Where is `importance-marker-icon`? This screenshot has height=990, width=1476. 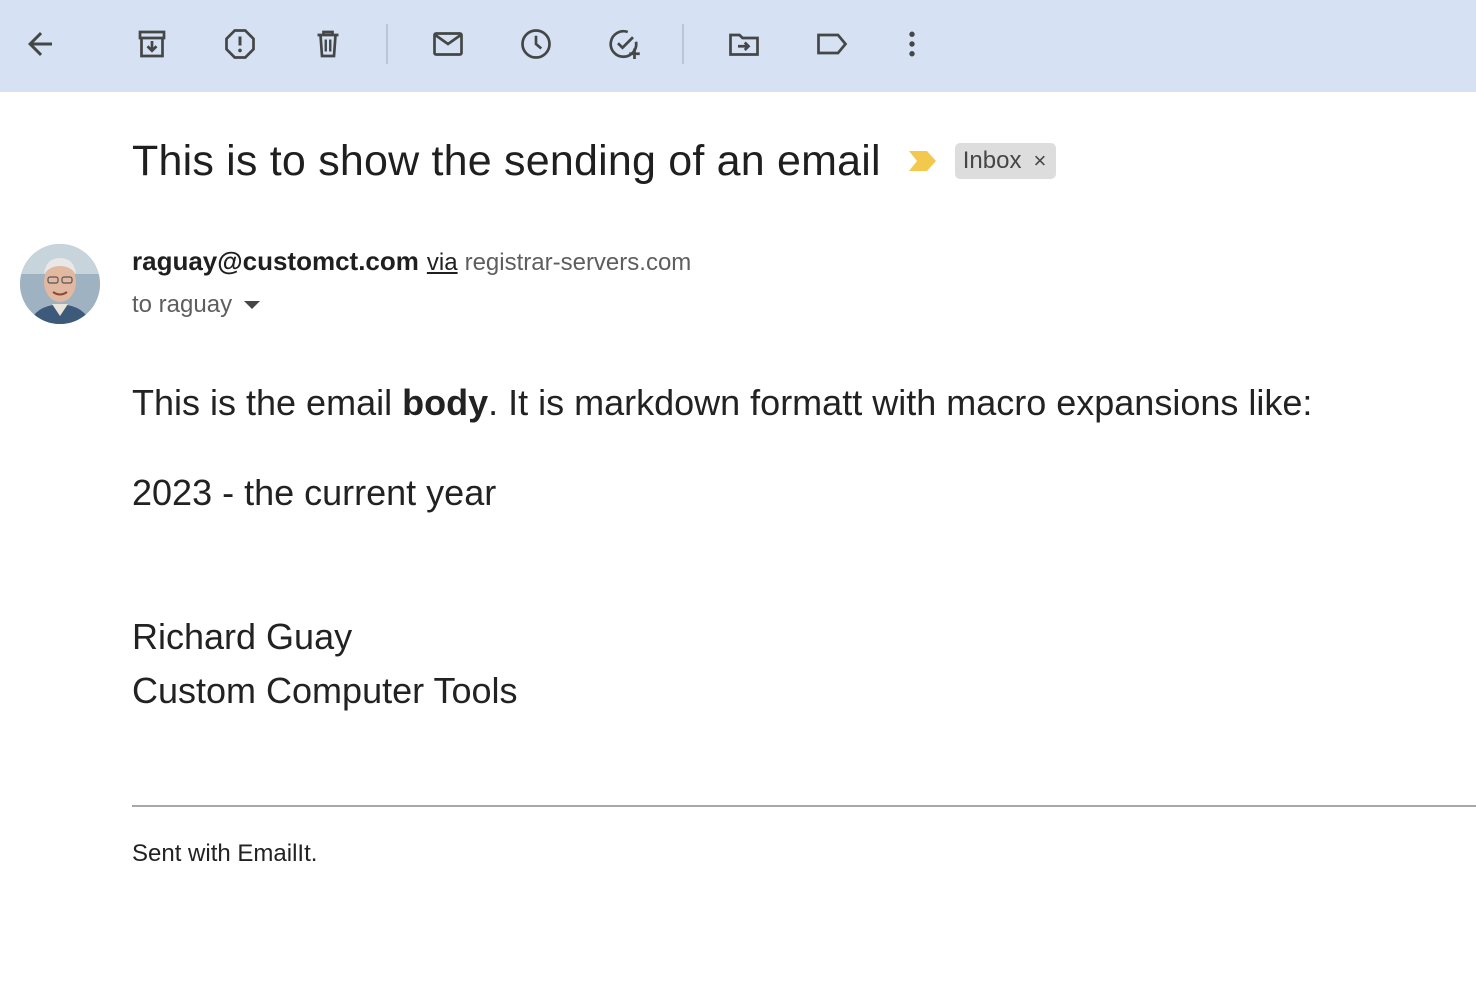
importance-marker-icon is located at coordinates (922, 161).